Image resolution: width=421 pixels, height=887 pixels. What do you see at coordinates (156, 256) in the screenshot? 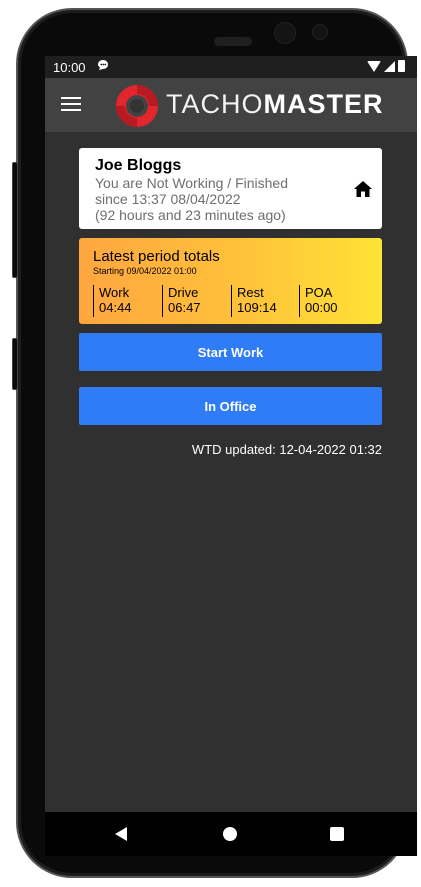
I see `totals-title: Latest period totals` at bounding box center [156, 256].